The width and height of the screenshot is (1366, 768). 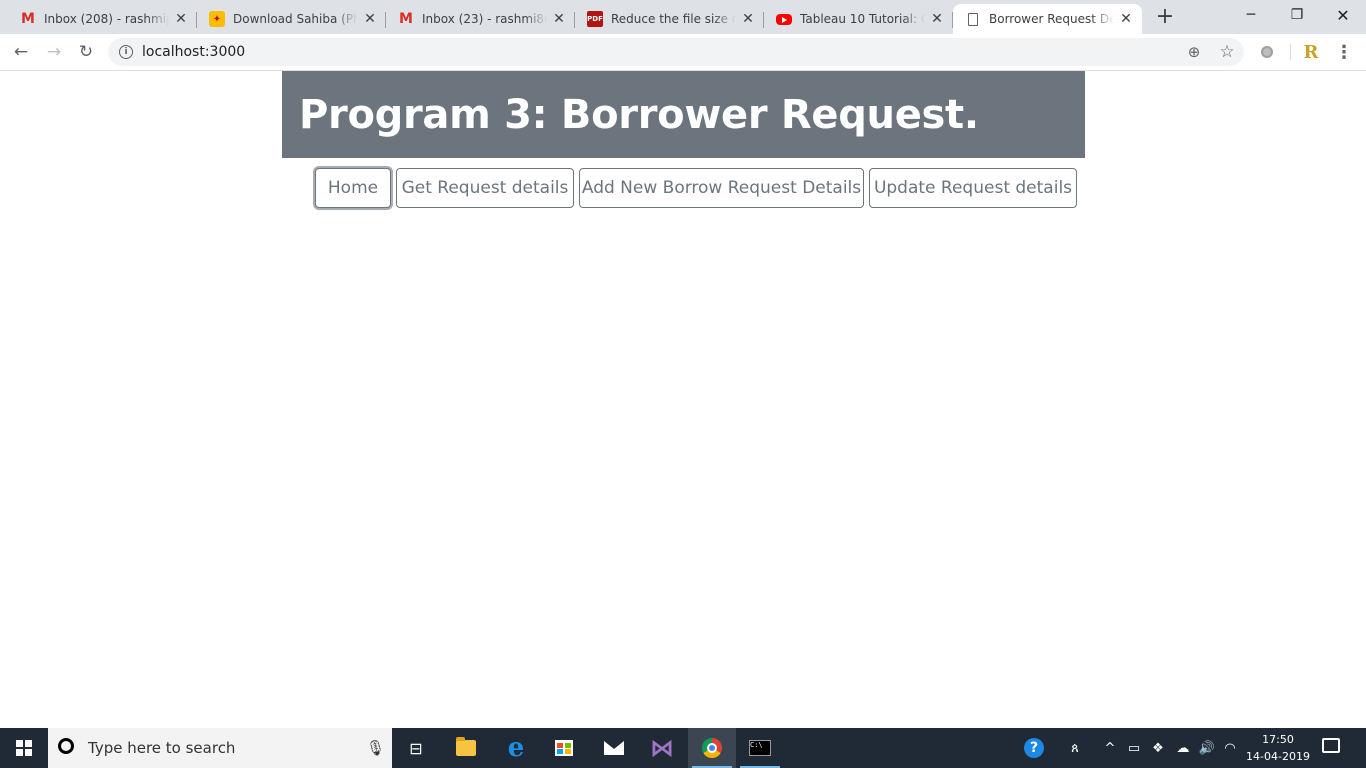 I want to click on onedrive-icon: ☁, so click(x=1183, y=748).